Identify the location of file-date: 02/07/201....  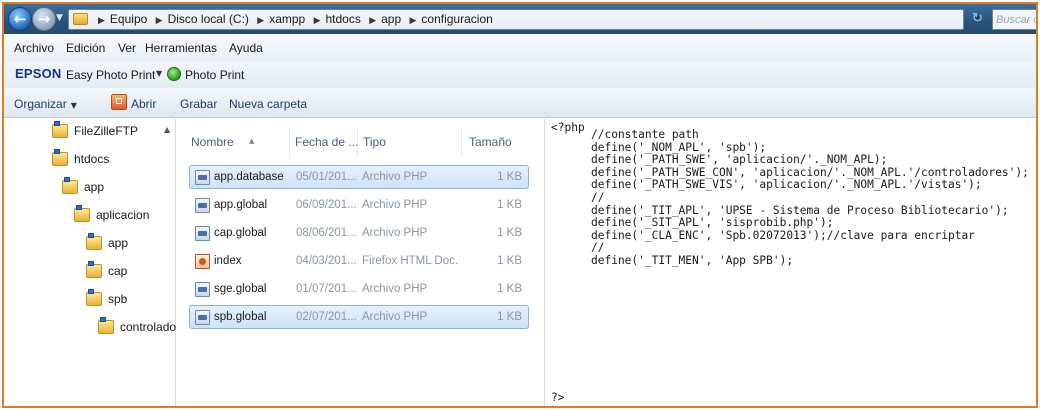
(326, 317).